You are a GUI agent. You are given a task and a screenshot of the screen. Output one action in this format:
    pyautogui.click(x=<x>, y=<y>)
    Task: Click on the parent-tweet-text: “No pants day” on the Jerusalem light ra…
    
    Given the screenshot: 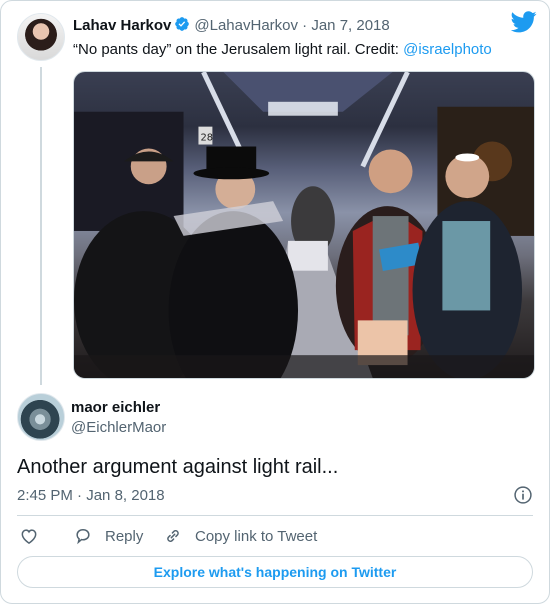 What is the action you would take?
    pyautogui.click(x=298, y=50)
    